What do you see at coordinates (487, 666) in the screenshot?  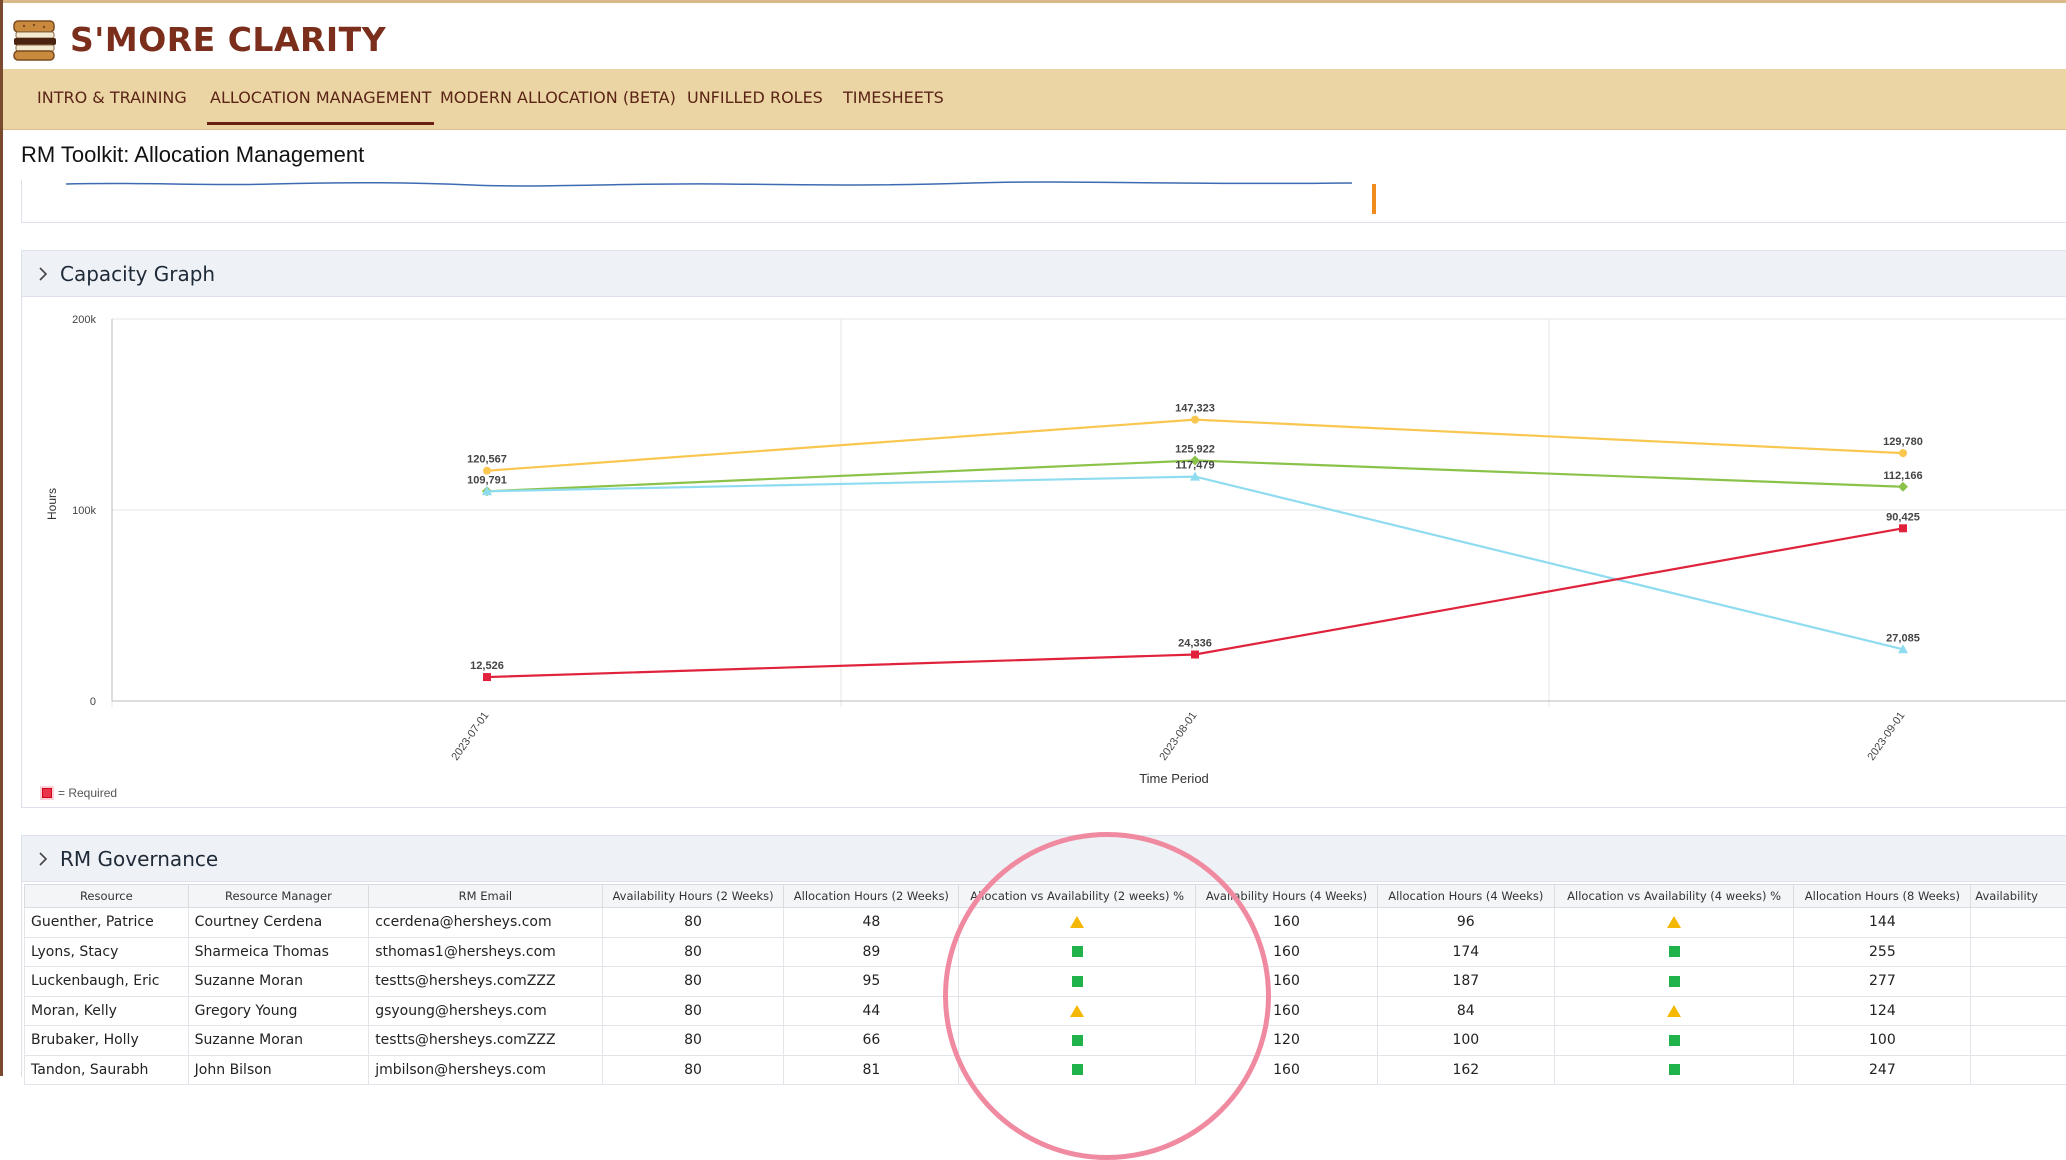 I see `data-label: 12,526` at bounding box center [487, 666].